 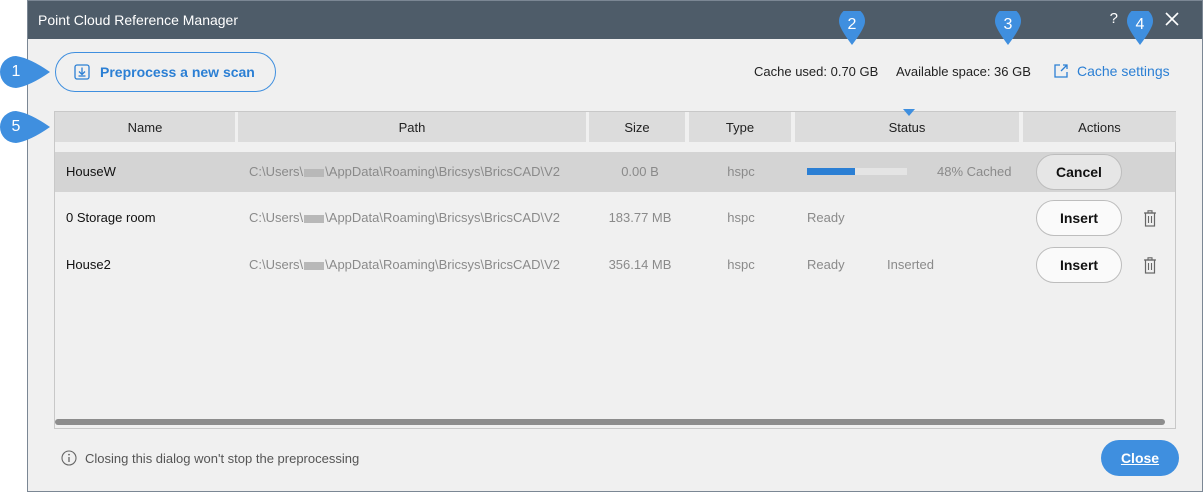 I want to click on preprocess-new-scan-button: Preprocess a new scan, so click(x=165, y=72).